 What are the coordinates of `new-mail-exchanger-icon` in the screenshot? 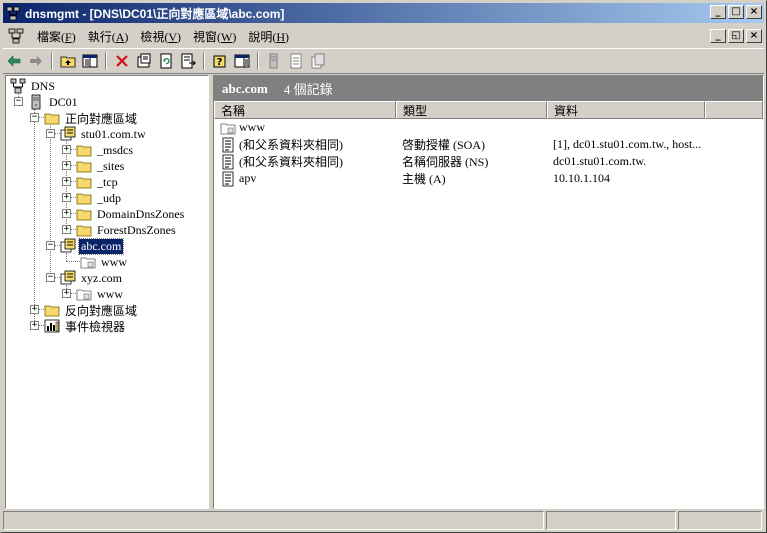 It's located at (318, 61).